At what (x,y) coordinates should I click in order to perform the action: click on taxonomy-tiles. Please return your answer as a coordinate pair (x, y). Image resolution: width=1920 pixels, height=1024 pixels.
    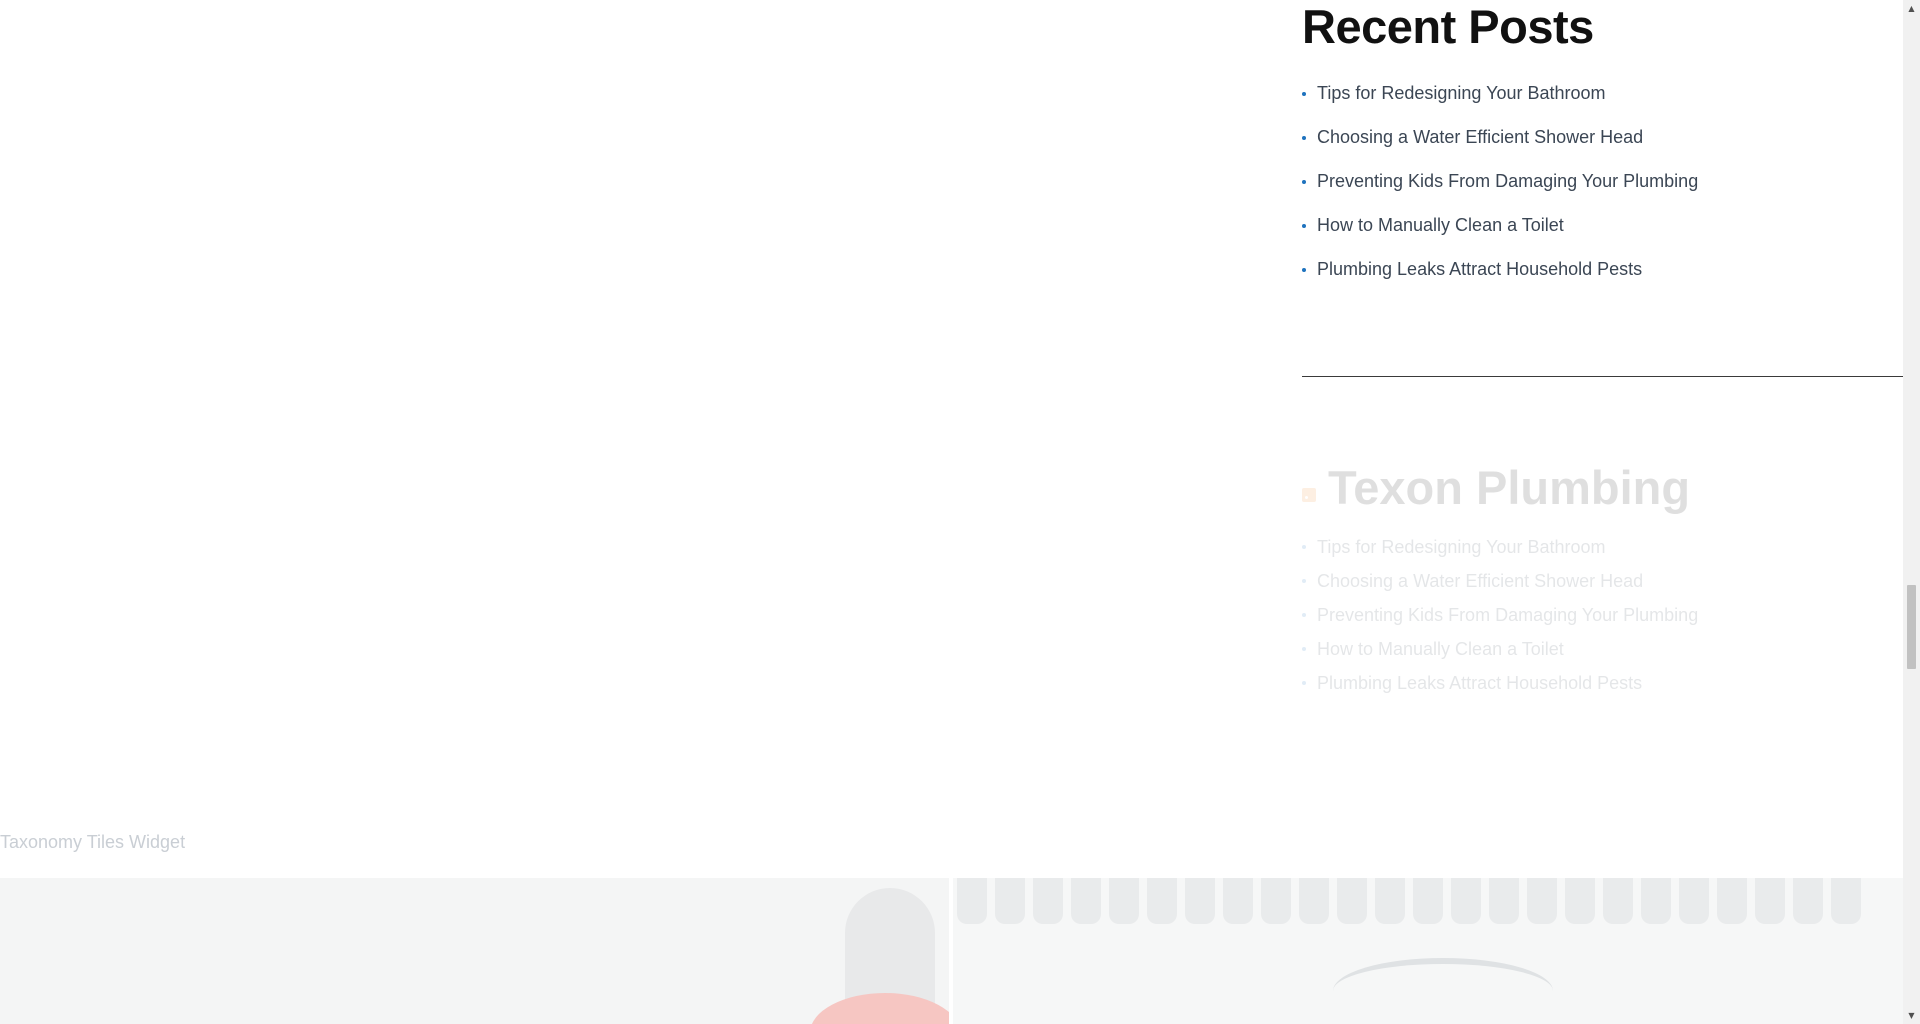
    Looking at the image, I should click on (951, 951).